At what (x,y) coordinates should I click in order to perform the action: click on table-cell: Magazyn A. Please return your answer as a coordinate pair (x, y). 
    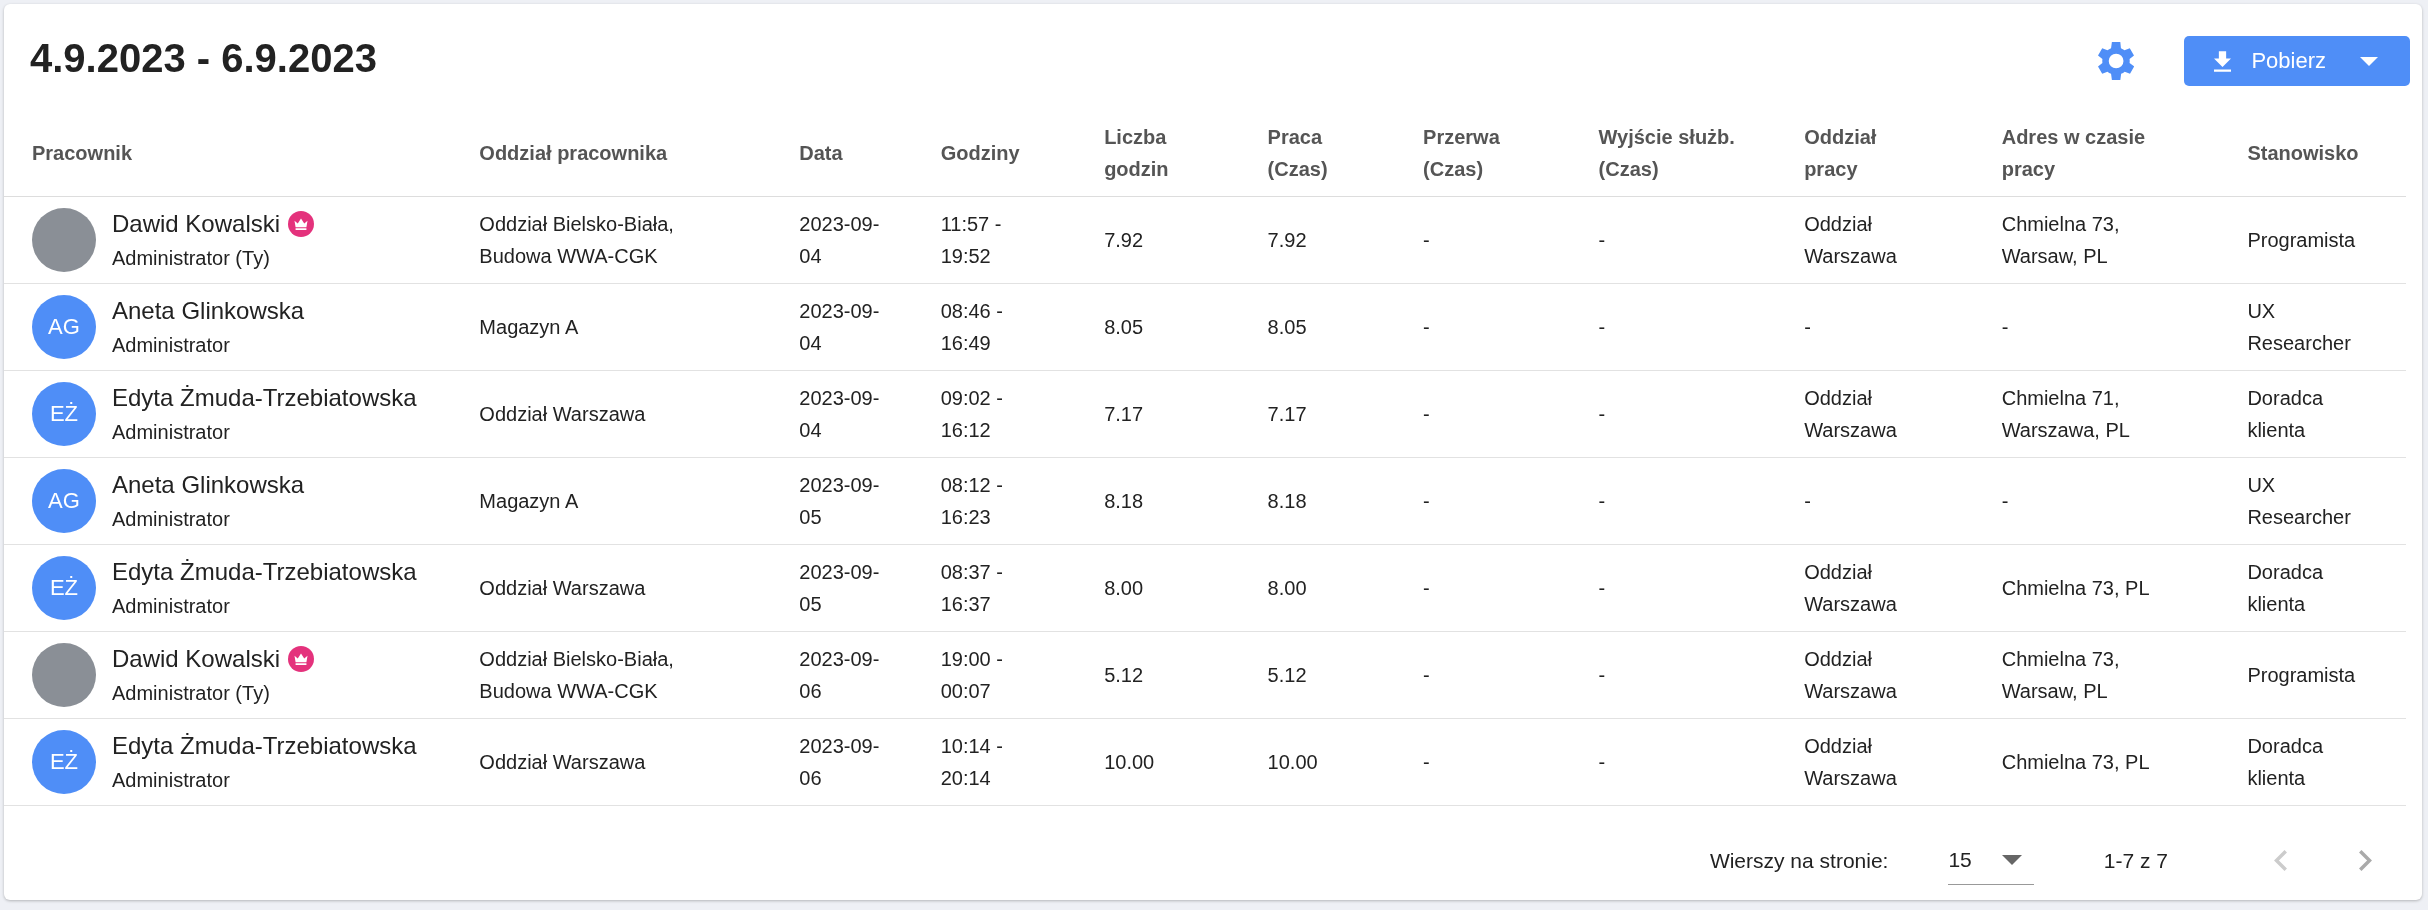
    Looking at the image, I should click on (529, 327).